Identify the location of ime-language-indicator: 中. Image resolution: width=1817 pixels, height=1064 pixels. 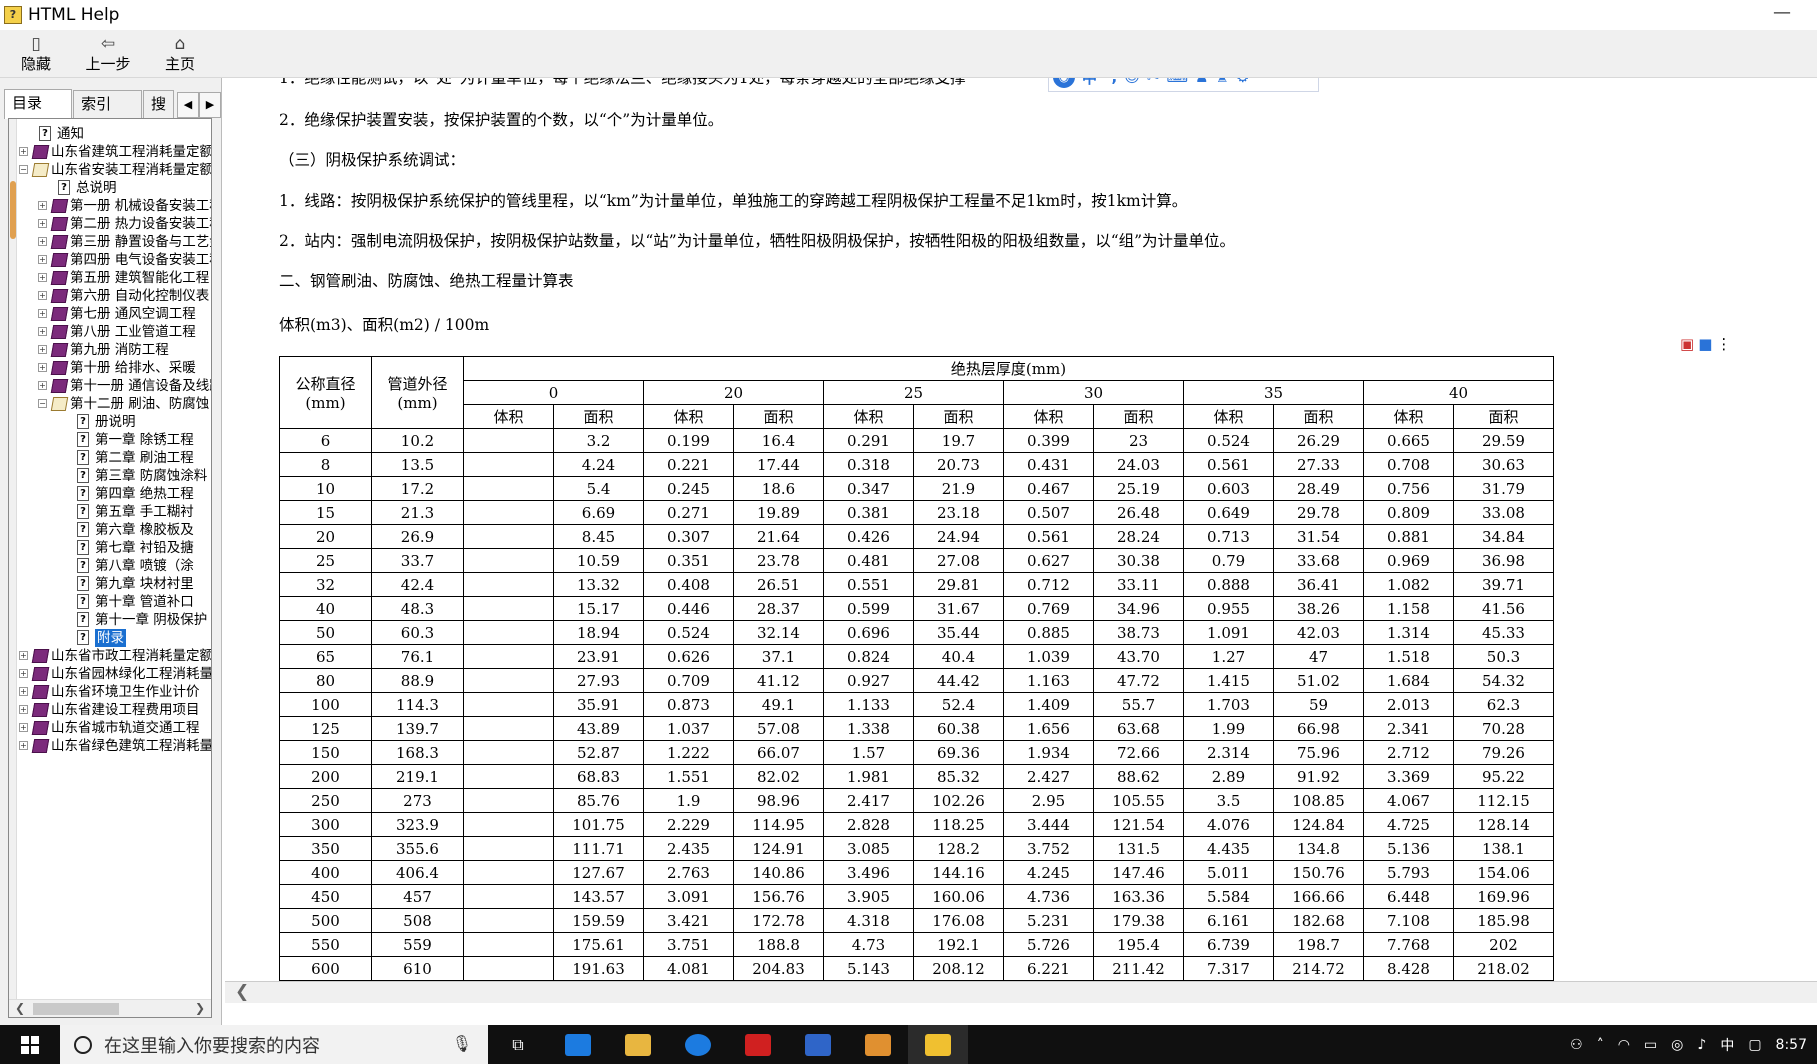
(1727, 1045).